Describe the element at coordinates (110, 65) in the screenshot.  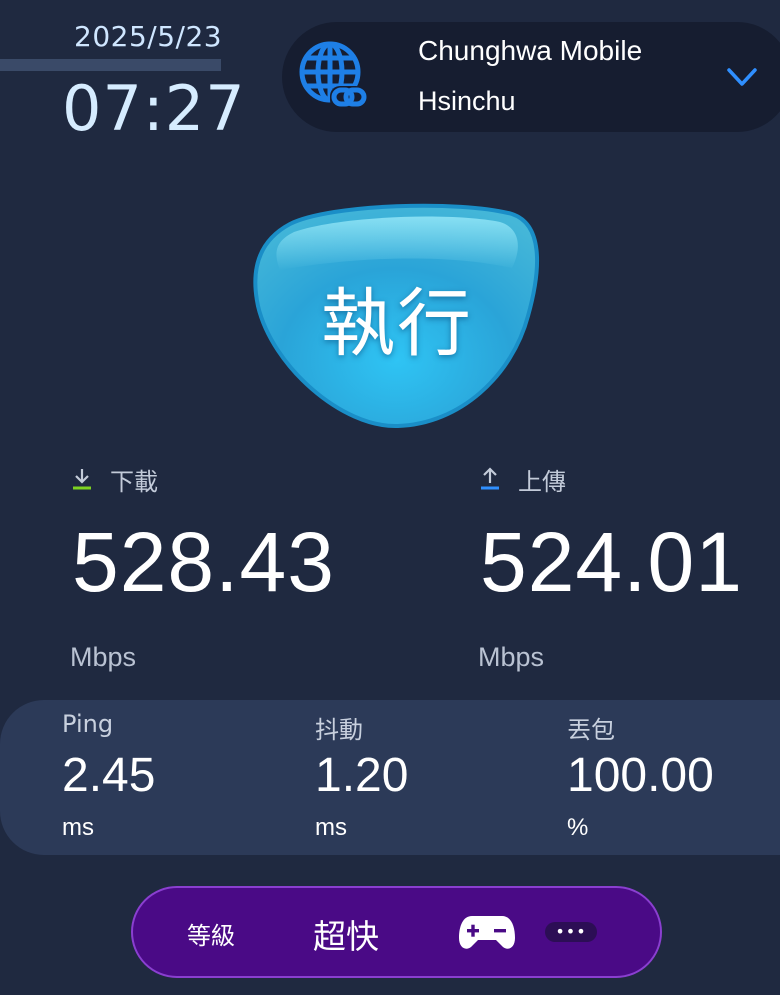
I see `date-underline` at that location.